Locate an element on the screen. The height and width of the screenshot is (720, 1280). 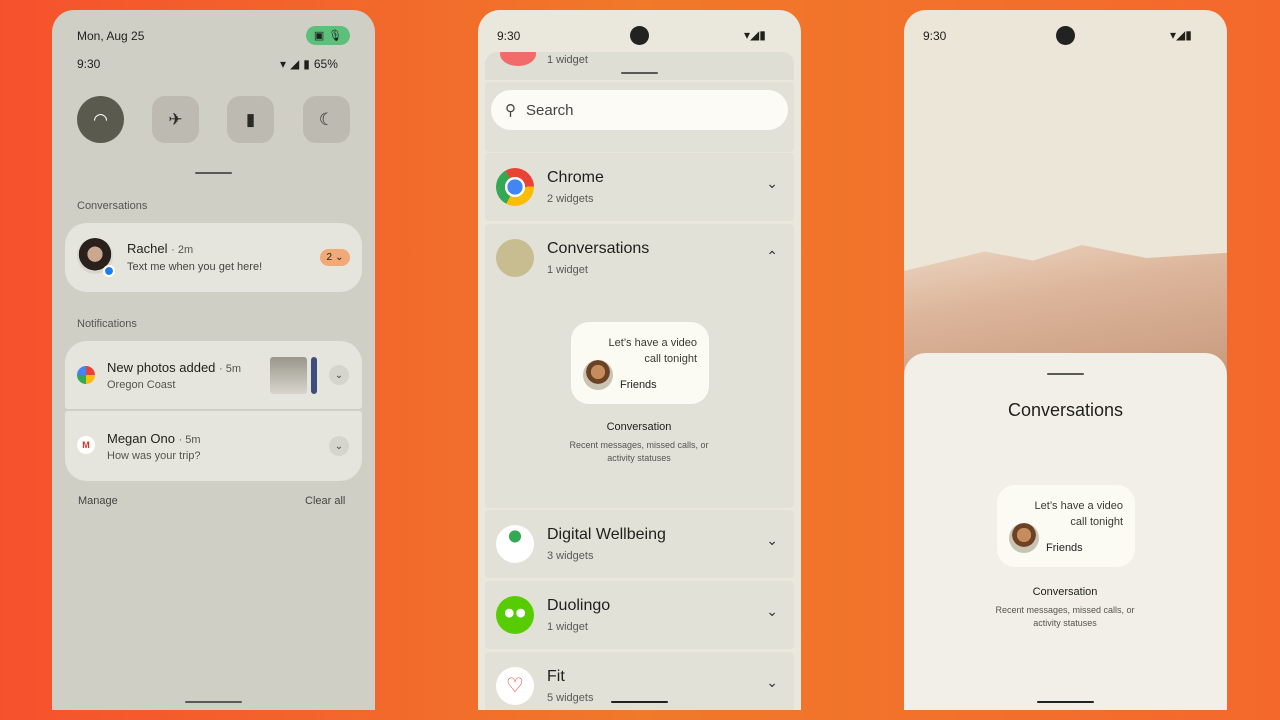
wifi-icon: ▾ is located at coordinates (283, 64).